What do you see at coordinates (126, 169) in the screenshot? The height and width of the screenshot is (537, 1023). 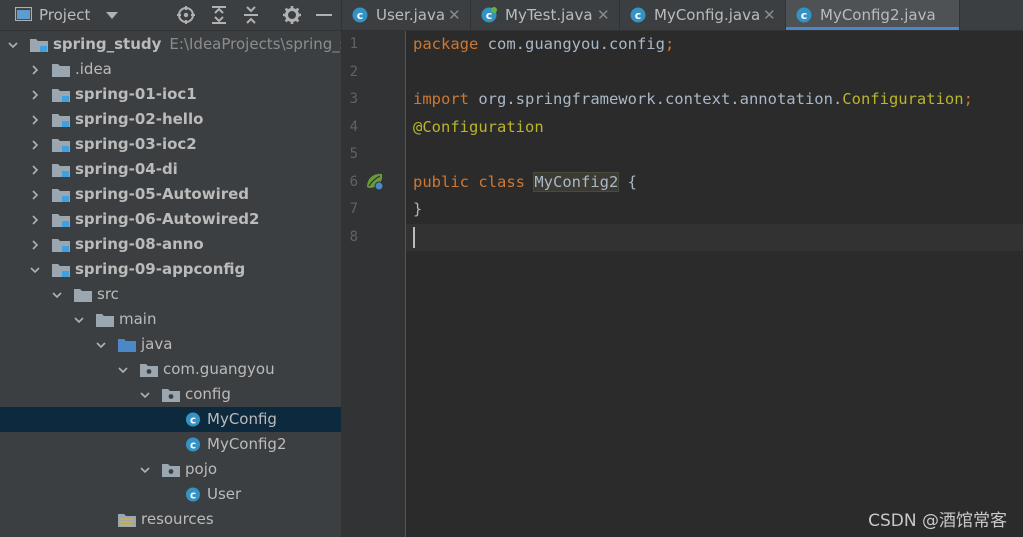 I see `tree-item-label: spring-04-di` at bounding box center [126, 169].